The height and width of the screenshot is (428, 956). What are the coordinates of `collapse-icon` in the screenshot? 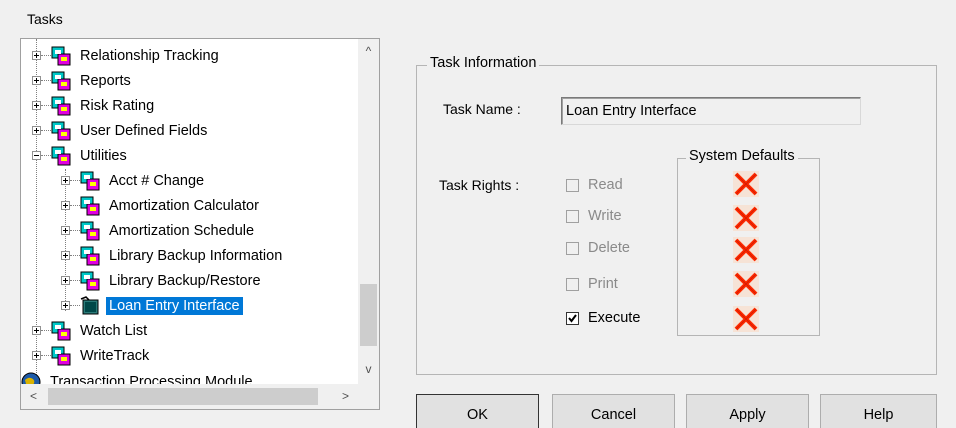 It's located at (36, 155).